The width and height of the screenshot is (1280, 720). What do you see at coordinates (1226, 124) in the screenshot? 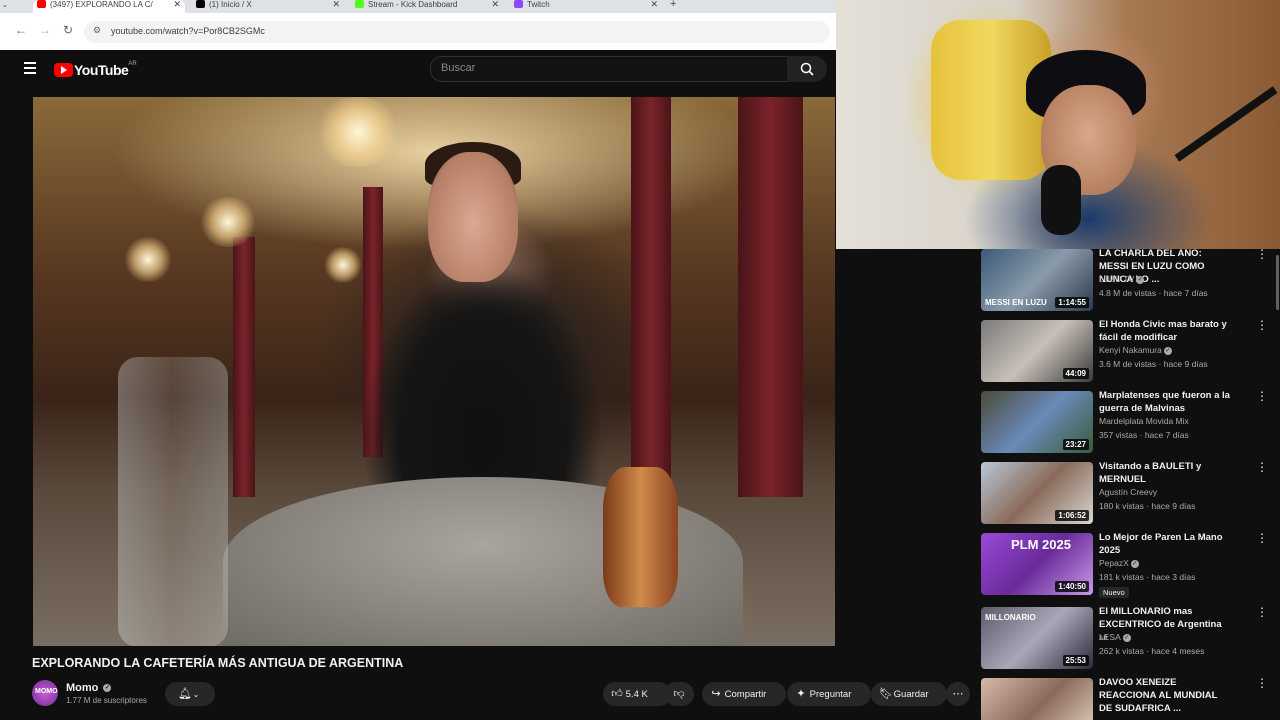
I see `webcam-mic-arm` at bounding box center [1226, 124].